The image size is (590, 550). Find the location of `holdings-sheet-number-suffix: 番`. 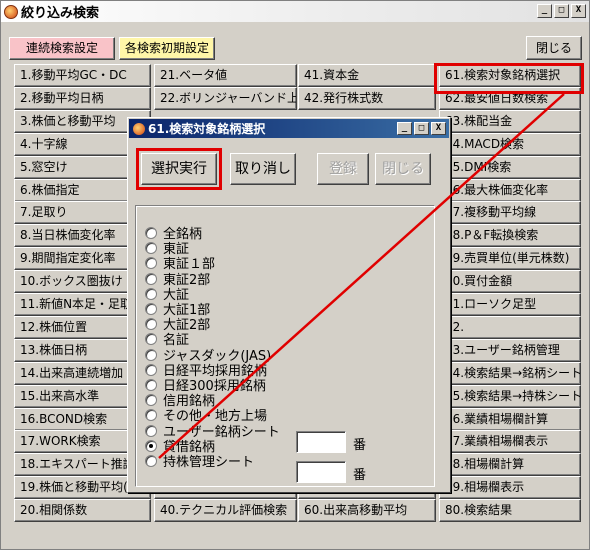

holdings-sheet-number-suffix: 番 is located at coordinates (360, 475).